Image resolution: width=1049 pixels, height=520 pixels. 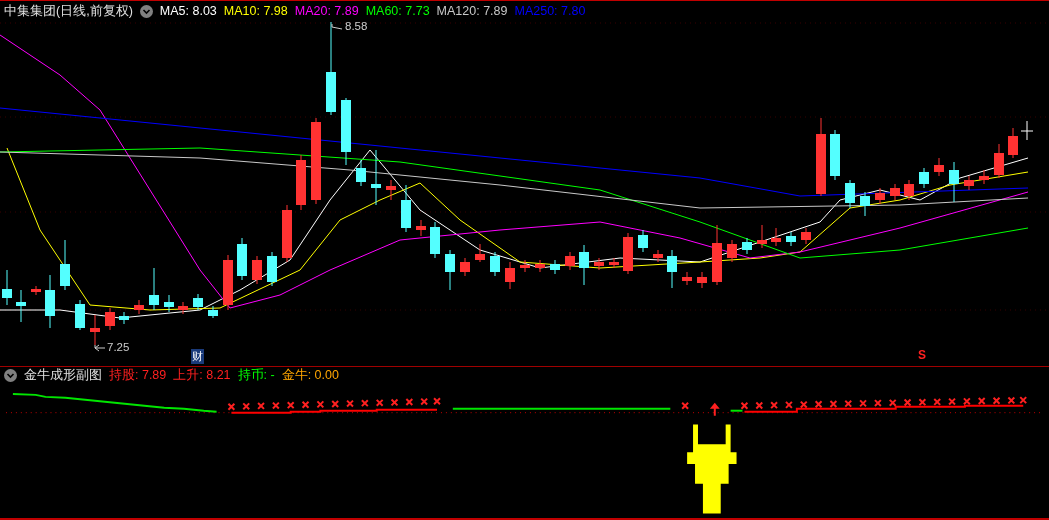 I want to click on finance-event-tag: 财, so click(x=197, y=356).